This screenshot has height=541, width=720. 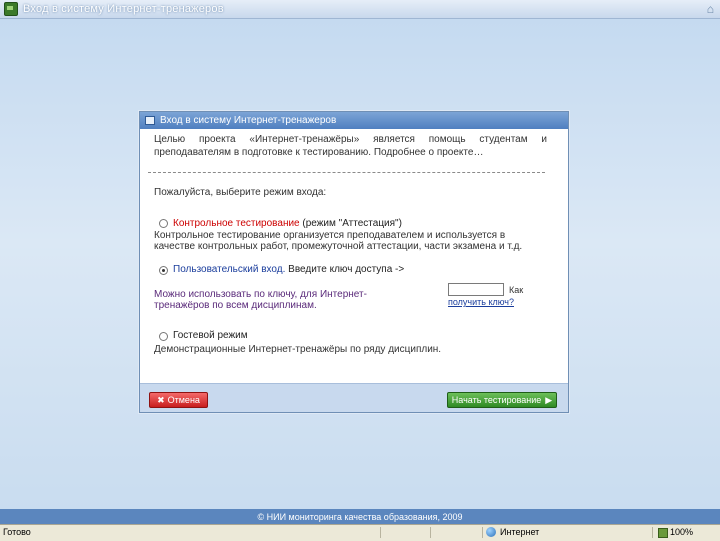 I want to click on status-text: Готово, so click(x=17, y=532).